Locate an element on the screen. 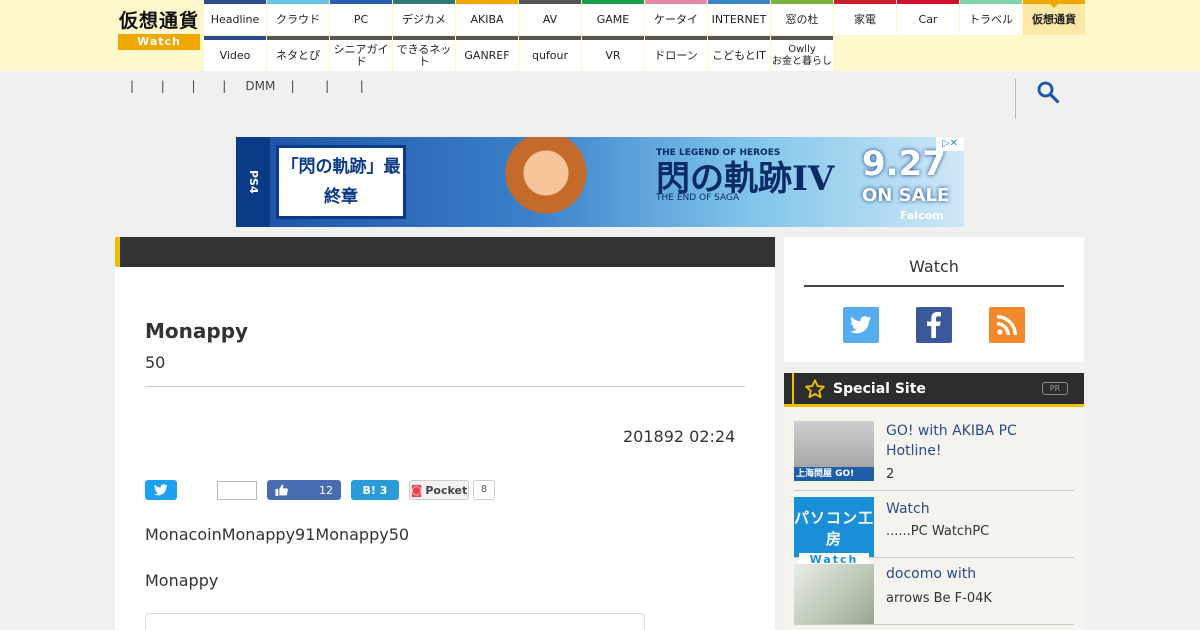 This screenshot has height=630, width=1200. article-header-bar is located at coordinates (445, 252).